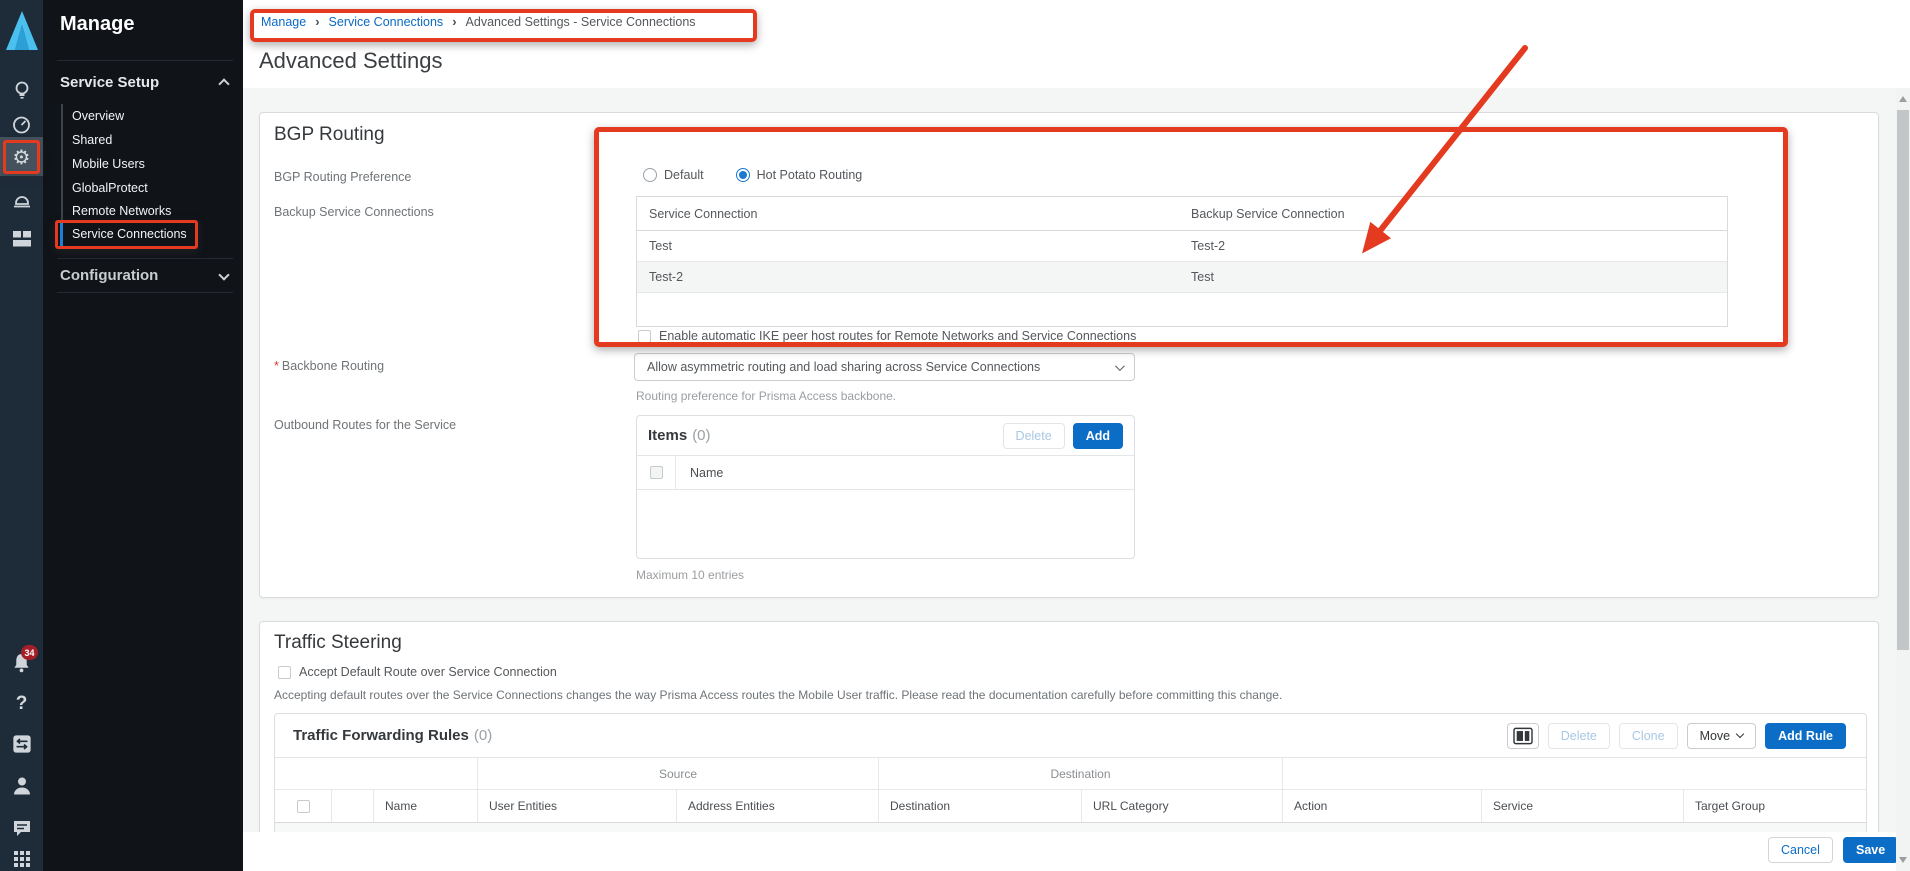 This screenshot has width=1910, height=871. I want to click on vertical-scrollbar, so click(1903, 479).